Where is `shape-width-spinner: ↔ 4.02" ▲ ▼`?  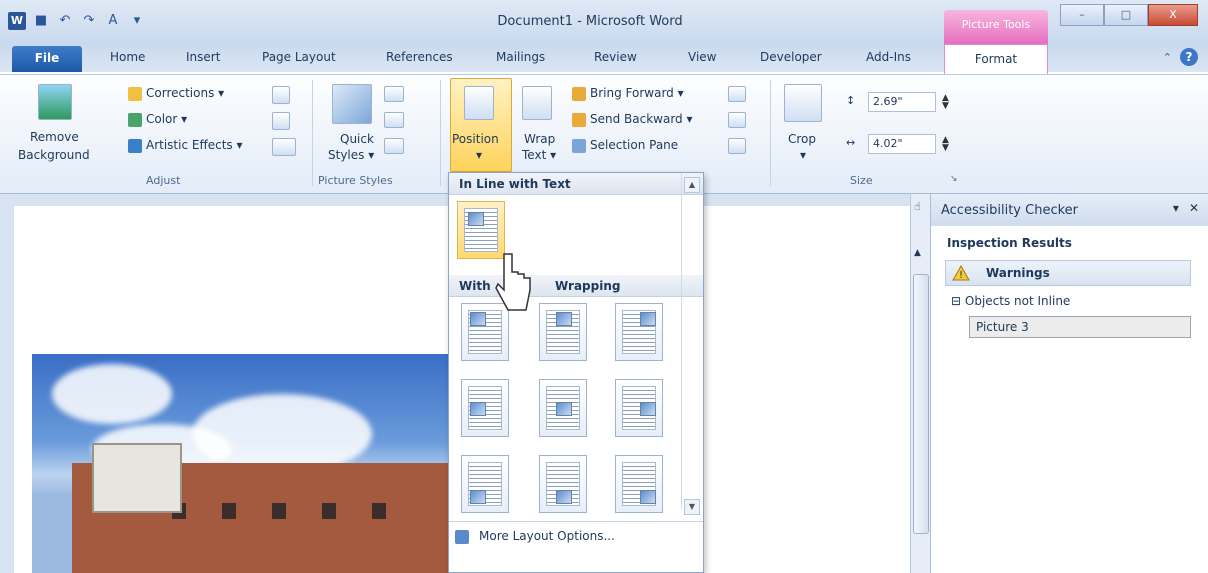 shape-width-spinner: ↔ 4.02" ▲ ▼ is located at coordinates (901, 144).